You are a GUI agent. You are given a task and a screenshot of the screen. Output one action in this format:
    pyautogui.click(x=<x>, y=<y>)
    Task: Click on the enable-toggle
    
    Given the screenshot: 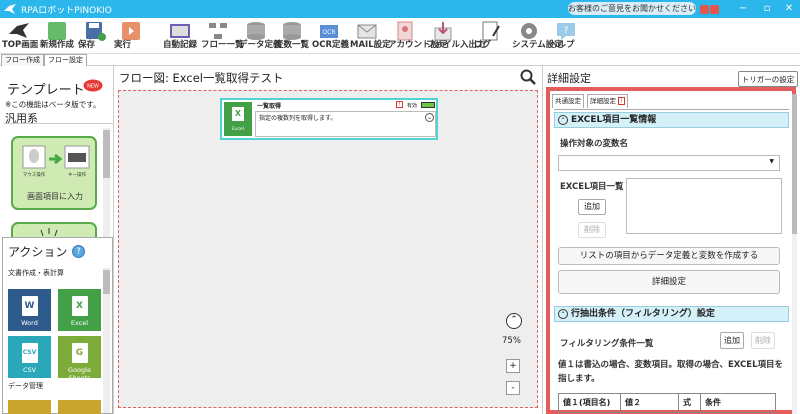 What is the action you would take?
    pyautogui.click(x=428, y=105)
    